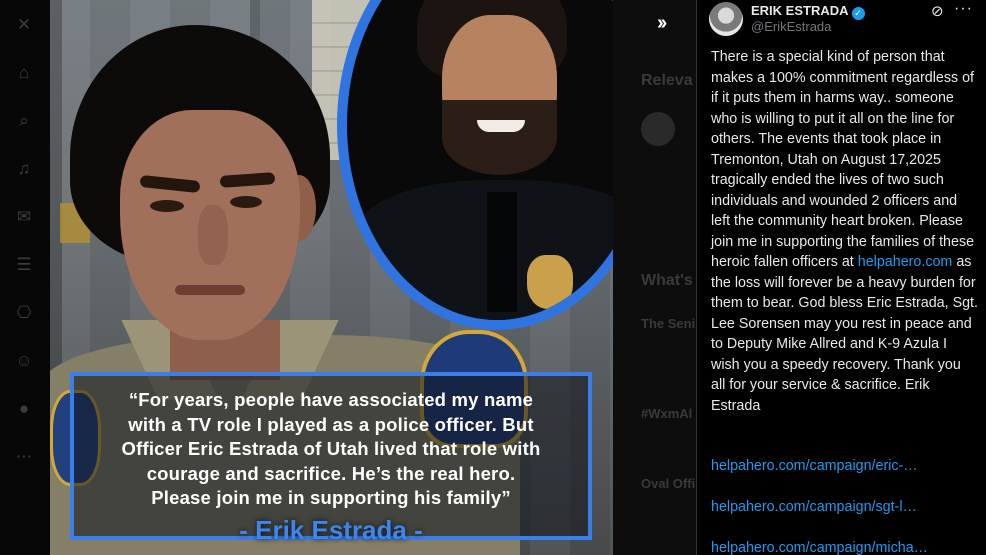 This screenshot has height=555, width=986. What do you see at coordinates (24, 457) in the screenshot?
I see `more-icon: ⋯` at bounding box center [24, 457].